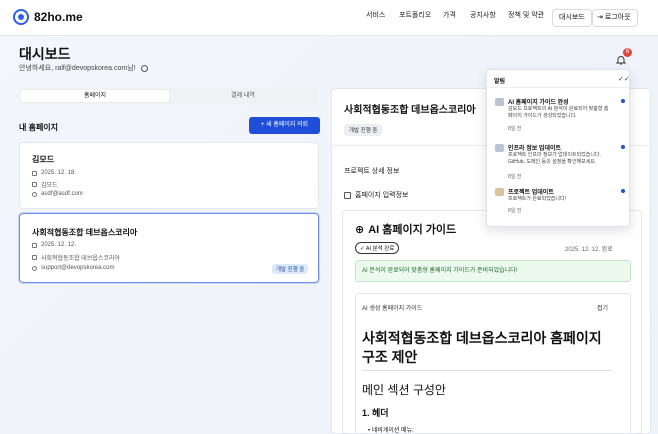 This screenshot has width=658, height=434. Describe the element at coordinates (290, 269) in the screenshot. I see `status-badge: 개발 진행 중` at that location.